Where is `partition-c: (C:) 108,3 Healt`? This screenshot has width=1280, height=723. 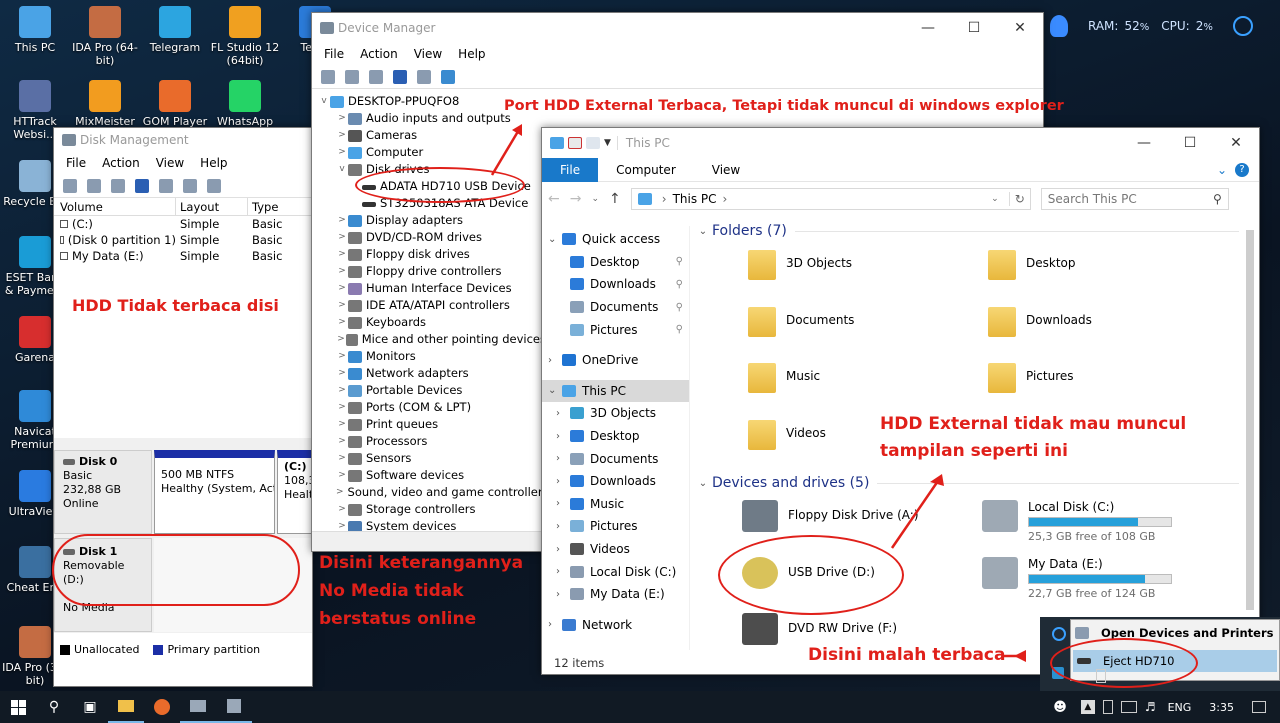 partition-c: (C:) 108,3 Healt is located at coordinates (294, 492).